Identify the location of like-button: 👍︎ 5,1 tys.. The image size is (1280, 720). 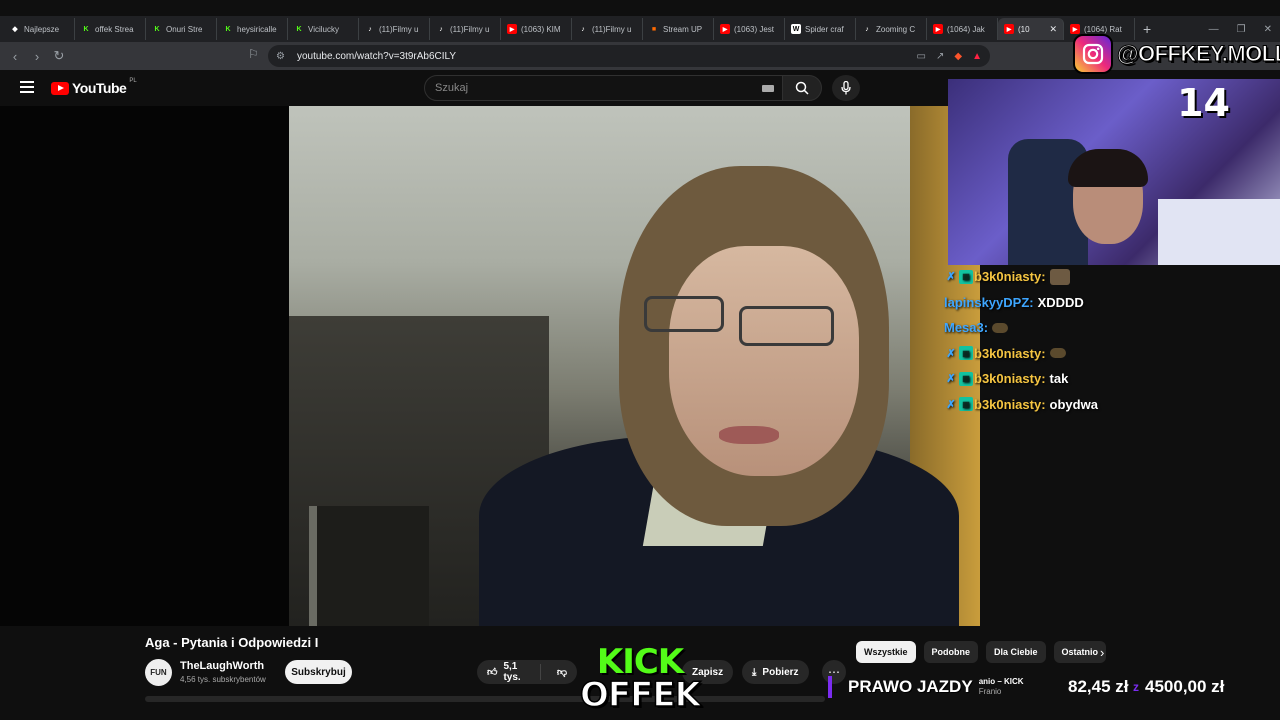
(509, 672).